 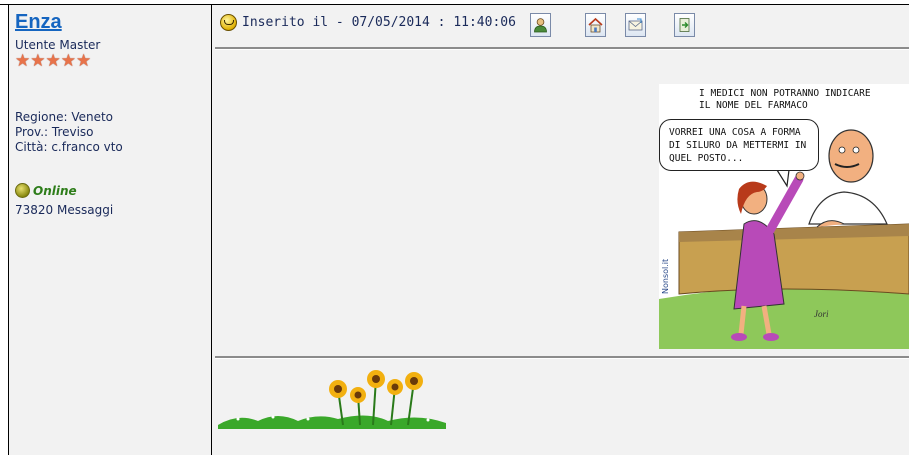 I want to click on email-icon, so click(x=635, y=24).